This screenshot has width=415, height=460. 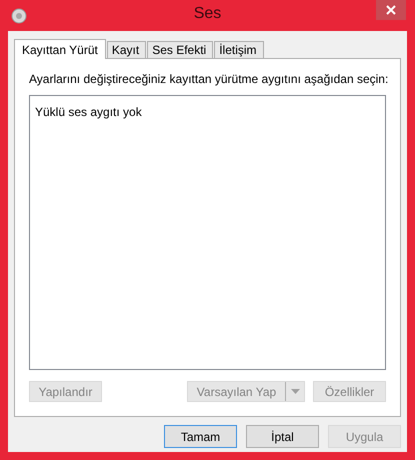 What do you see at coordinates (239, 49) in the screenshot?
I see `tab: İletişim` at bounding box center [239, 49].